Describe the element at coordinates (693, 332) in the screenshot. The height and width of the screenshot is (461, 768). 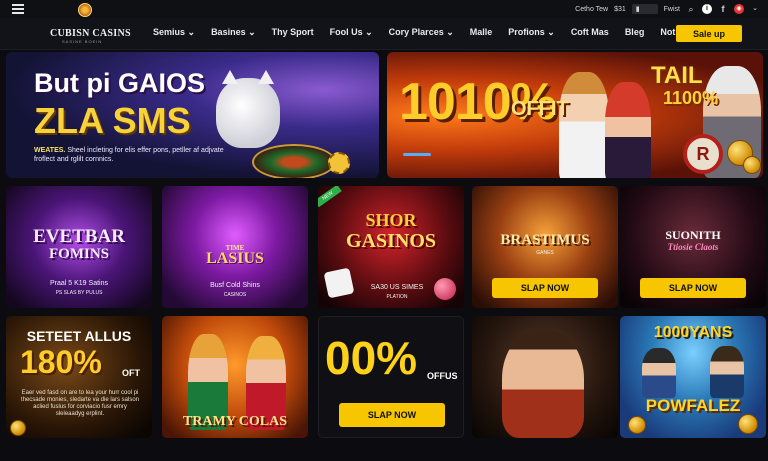
I see `game-title: 1000YANS` at that location.